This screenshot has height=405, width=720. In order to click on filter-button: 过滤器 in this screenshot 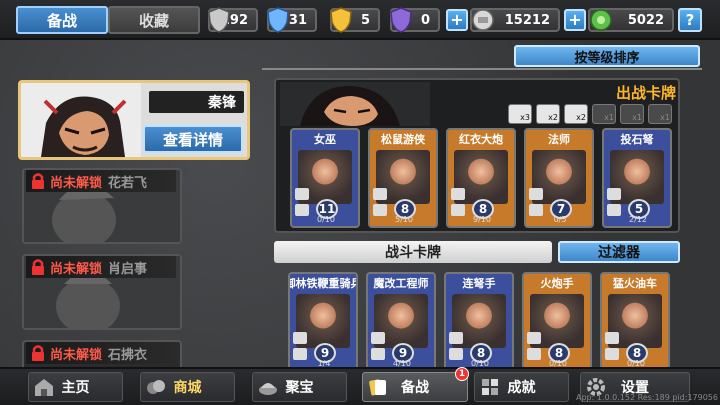, I will do `click(619, 252)`.